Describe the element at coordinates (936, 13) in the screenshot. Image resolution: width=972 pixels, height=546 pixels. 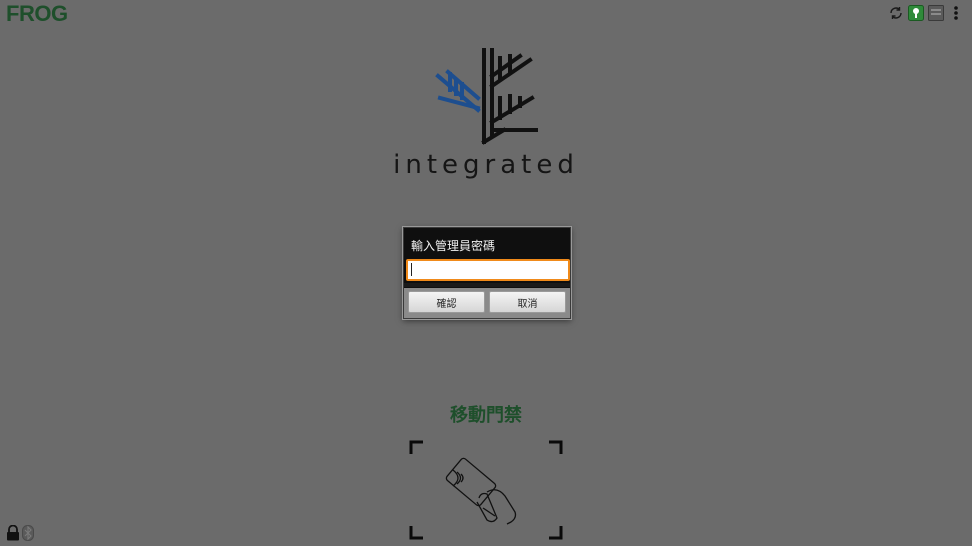
I see `keyboard-icon` at that location.